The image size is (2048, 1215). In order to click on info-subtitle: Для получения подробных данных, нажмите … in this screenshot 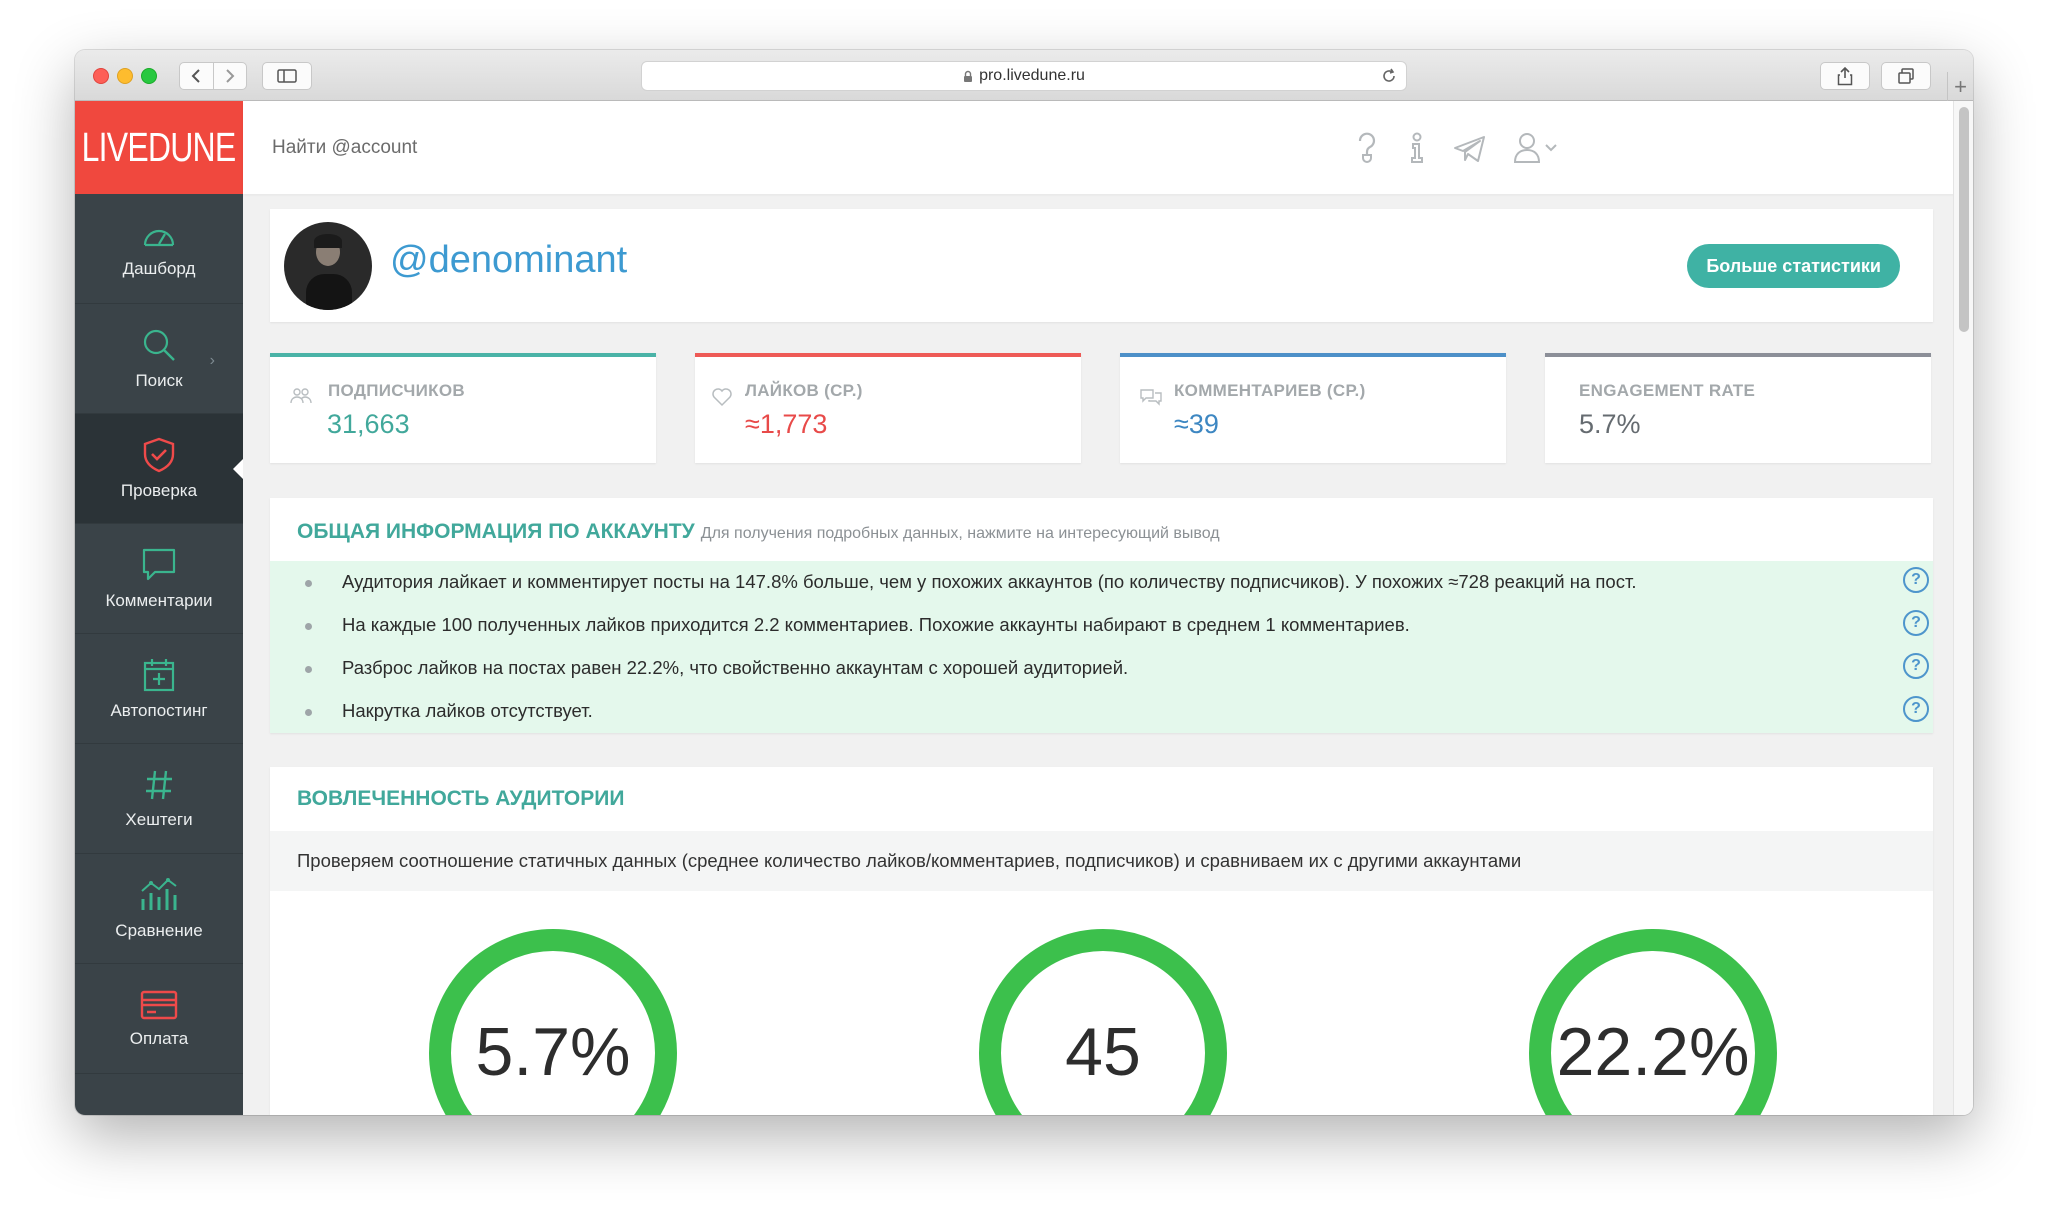, I will do `click(960, 533)`.